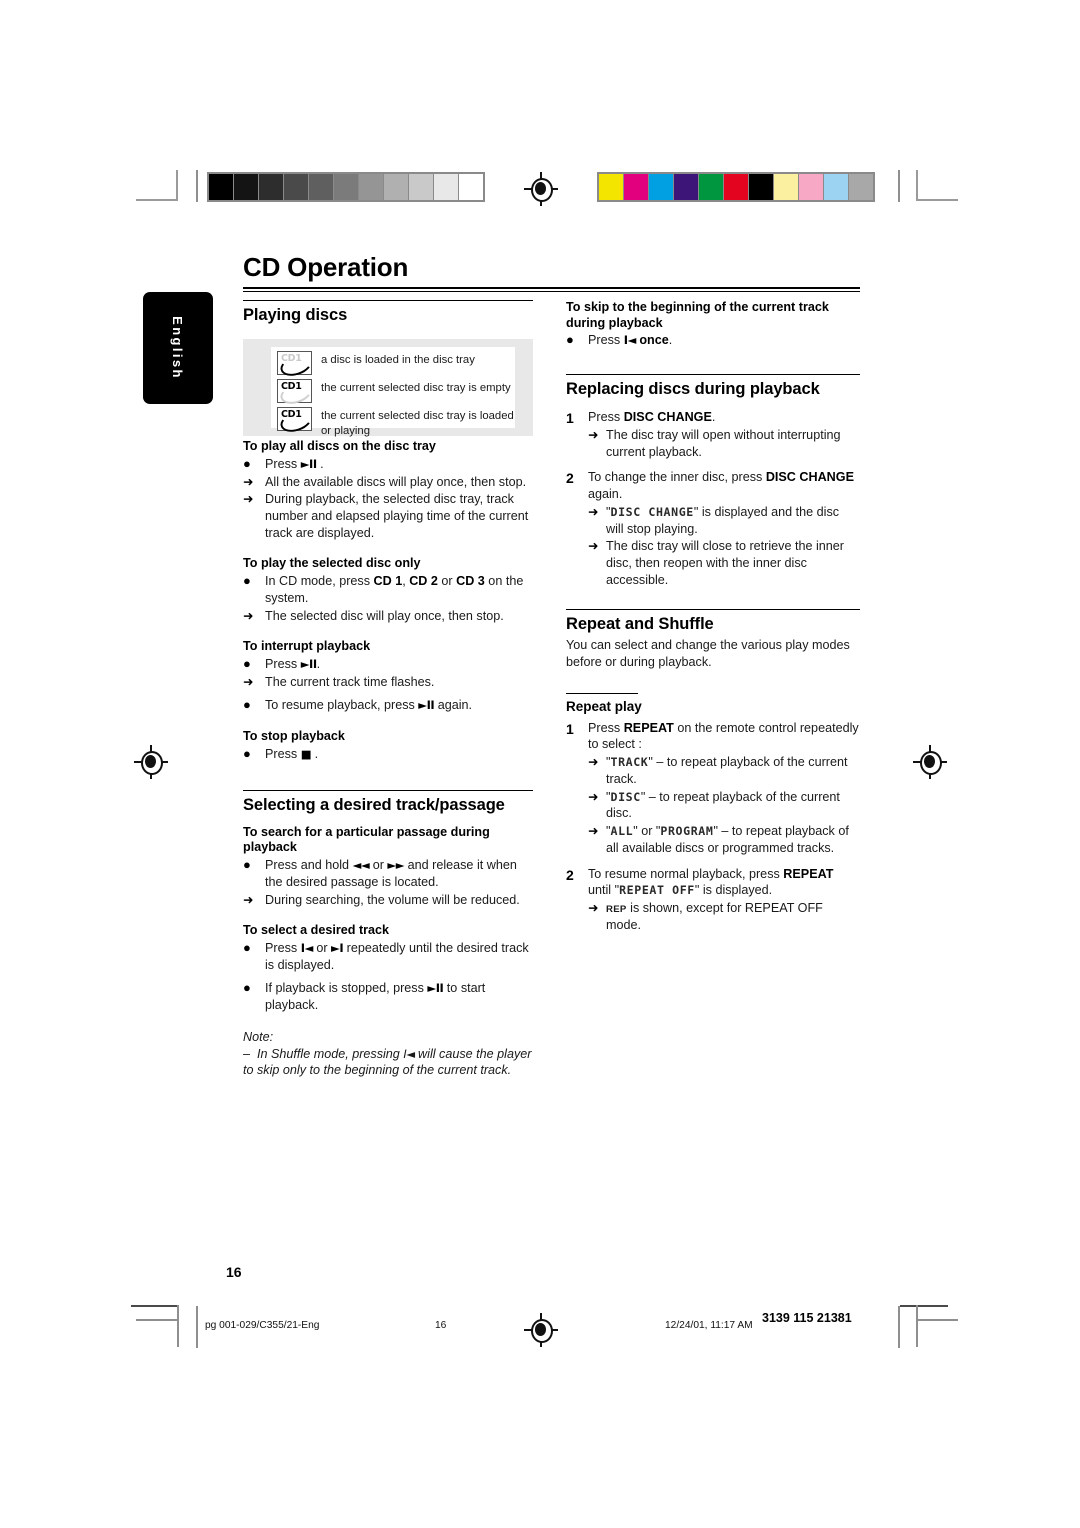 This screenshot has width=1080, height=1528. What do you see at coordinates (807, 1318) in the screenshot?
I see `footer-document-code: 3139 115 21381` at bounding box center [807, 1318].